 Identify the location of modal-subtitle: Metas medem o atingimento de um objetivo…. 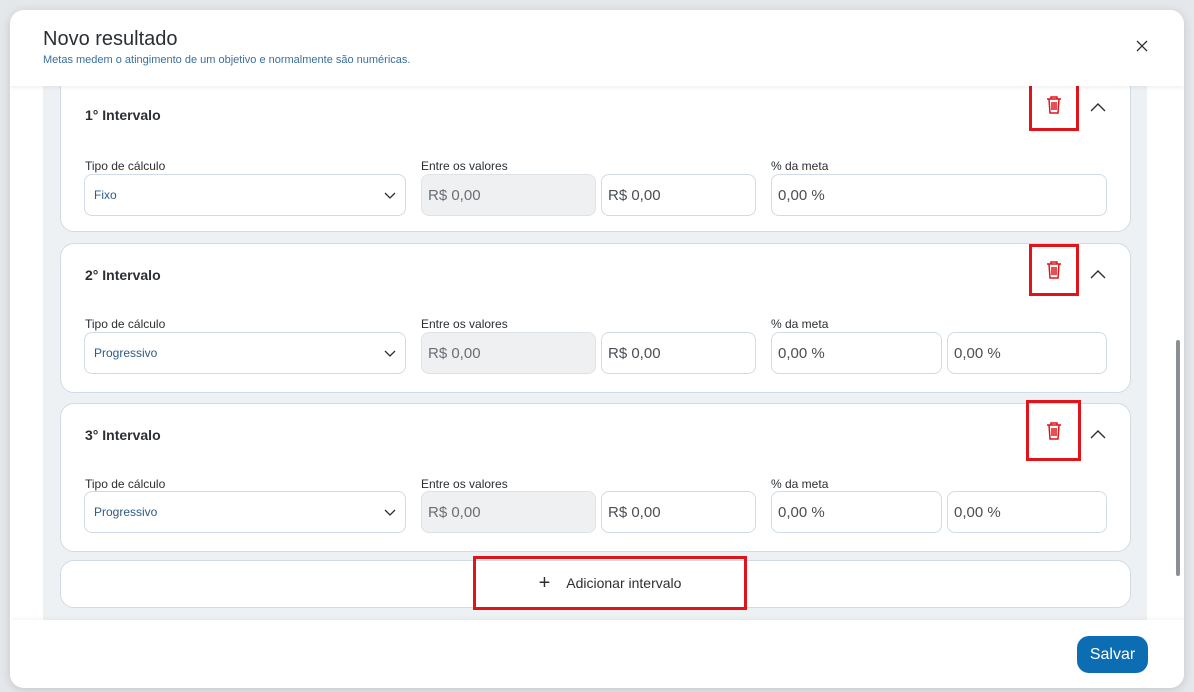
(227, 60).